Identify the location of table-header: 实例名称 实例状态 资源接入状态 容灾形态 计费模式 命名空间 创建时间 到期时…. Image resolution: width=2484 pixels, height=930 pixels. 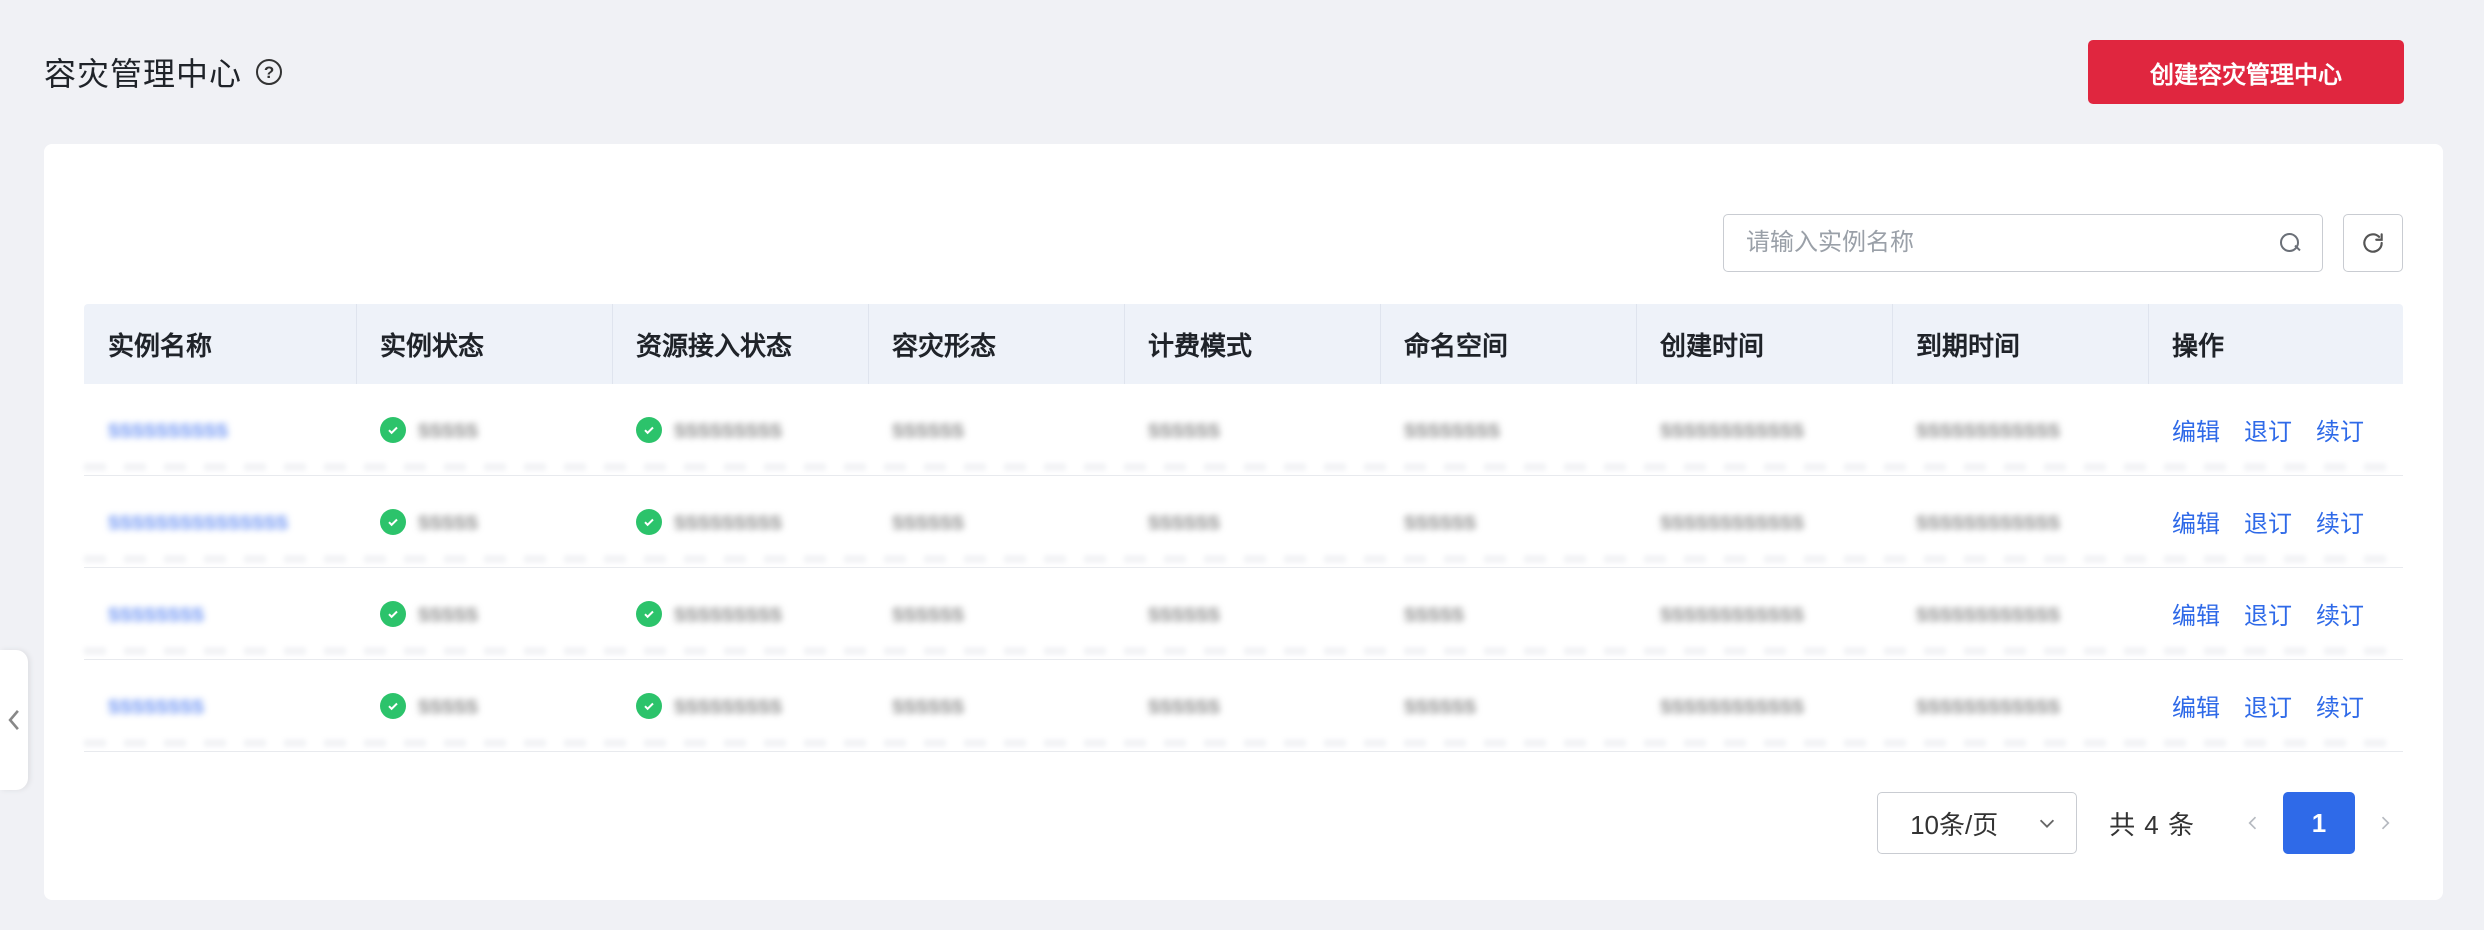
(1243, 344).